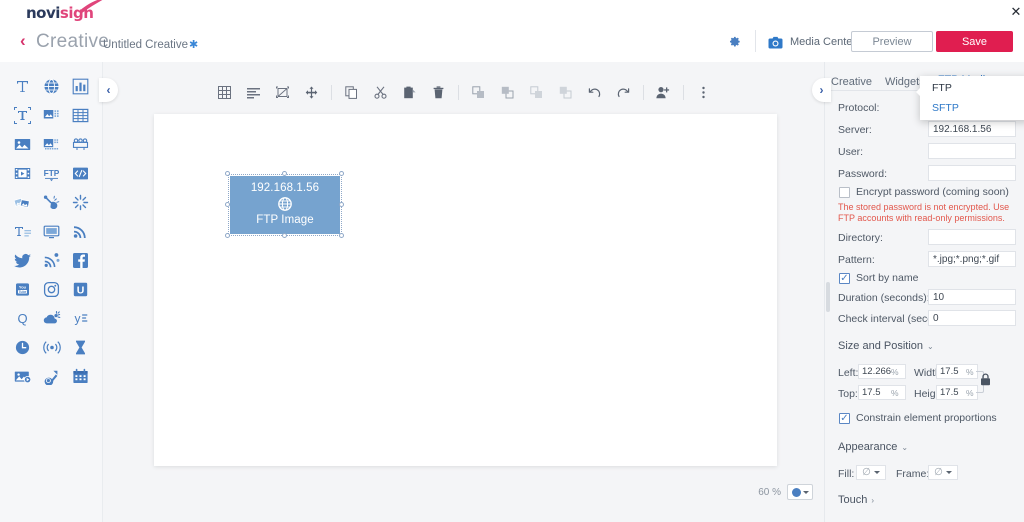  Describe the element at coordinates (80, 289) in the screenshot. I see `widget-upsocial-widget: U` at that location.